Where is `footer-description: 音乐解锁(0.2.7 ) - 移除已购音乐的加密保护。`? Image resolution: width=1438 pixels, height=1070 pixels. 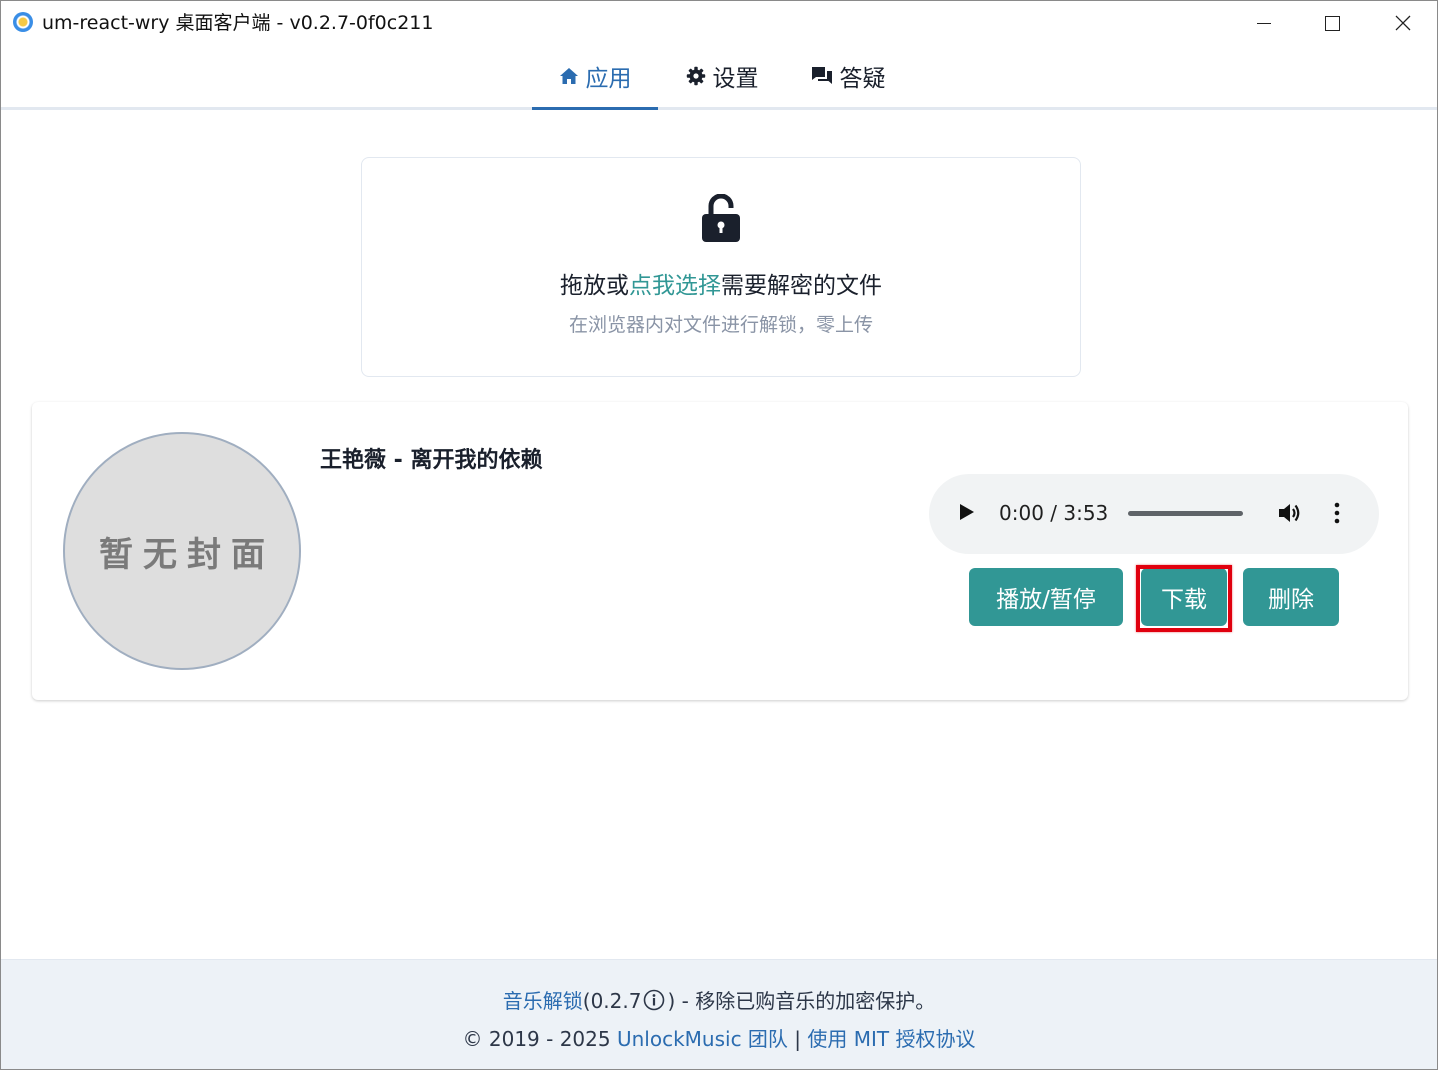
footer-description: 音乐解锁(0.2.7 ) - 移除已购音乐的加密保护。 is located at coordinates (719, 1002).